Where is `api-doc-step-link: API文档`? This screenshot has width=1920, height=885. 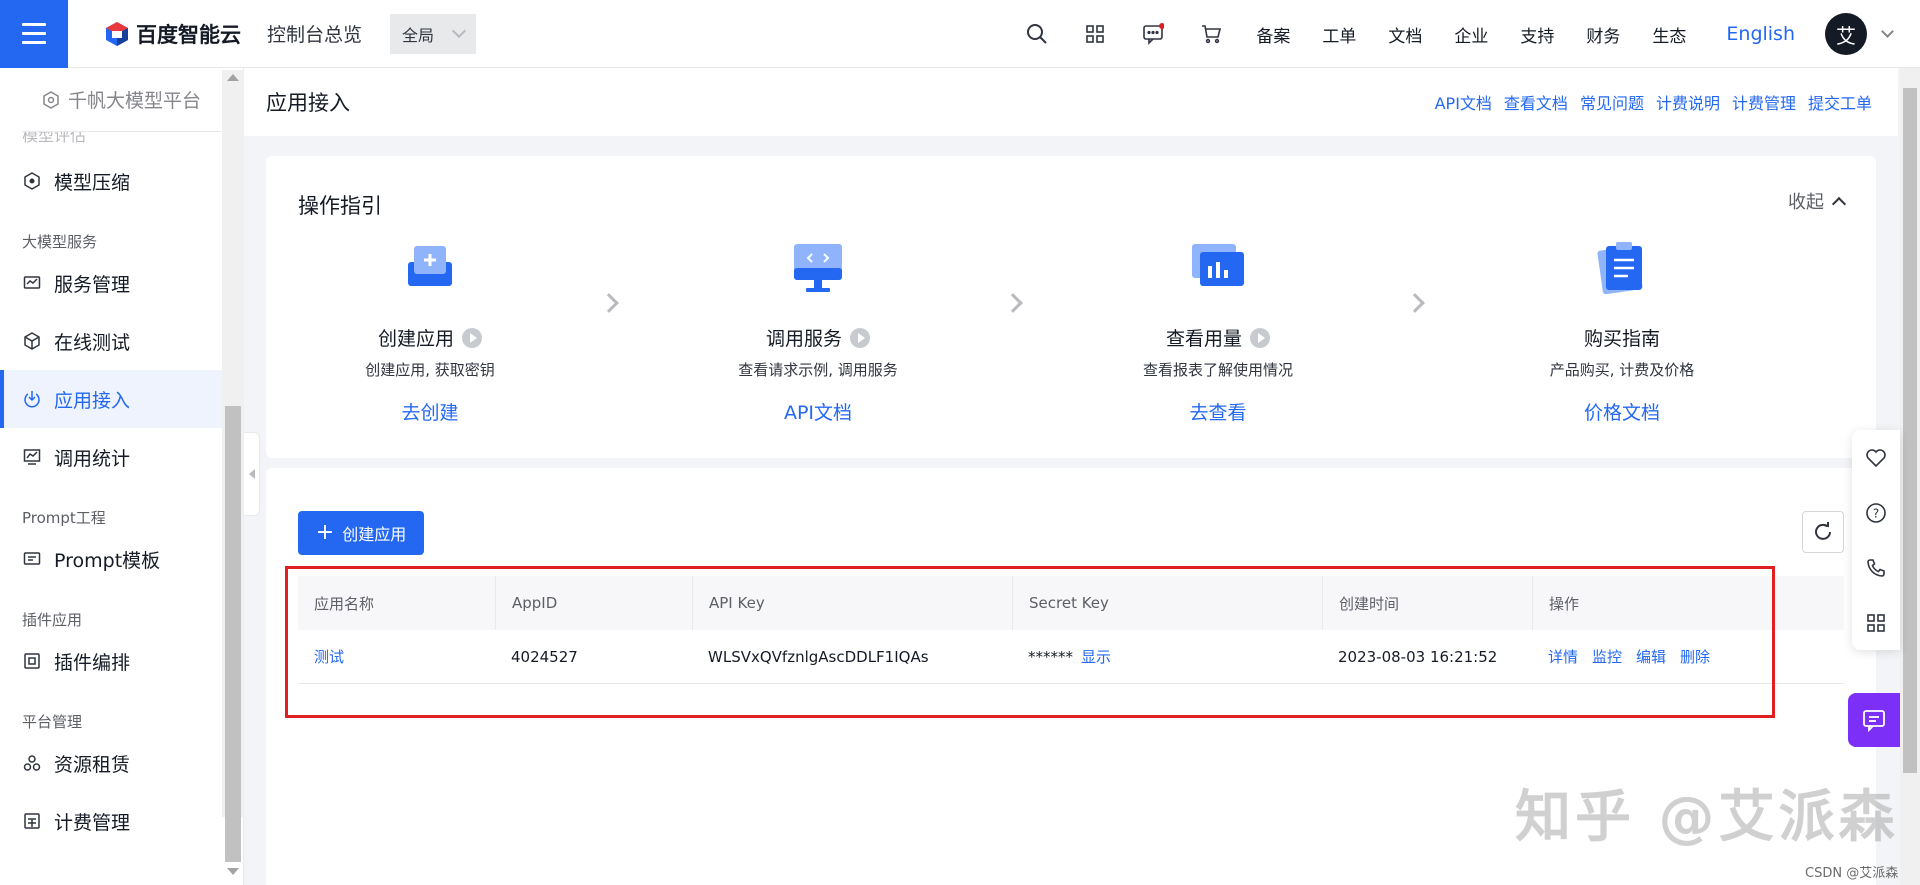 api-doc-step-link: API文档 is located at coordinates (818, 411).